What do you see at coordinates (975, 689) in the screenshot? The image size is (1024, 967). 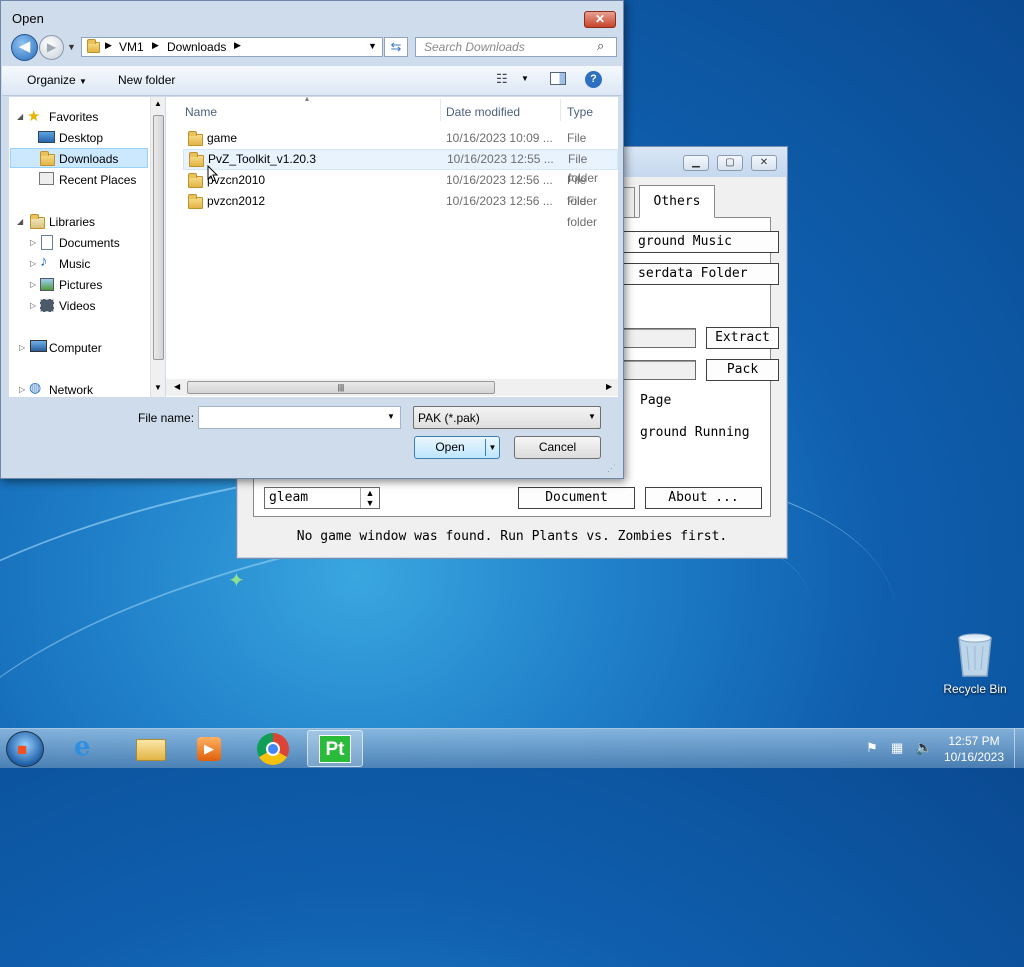 I see `recycle-bin-label: Recycle Bin` at bounding box center [975, 689].